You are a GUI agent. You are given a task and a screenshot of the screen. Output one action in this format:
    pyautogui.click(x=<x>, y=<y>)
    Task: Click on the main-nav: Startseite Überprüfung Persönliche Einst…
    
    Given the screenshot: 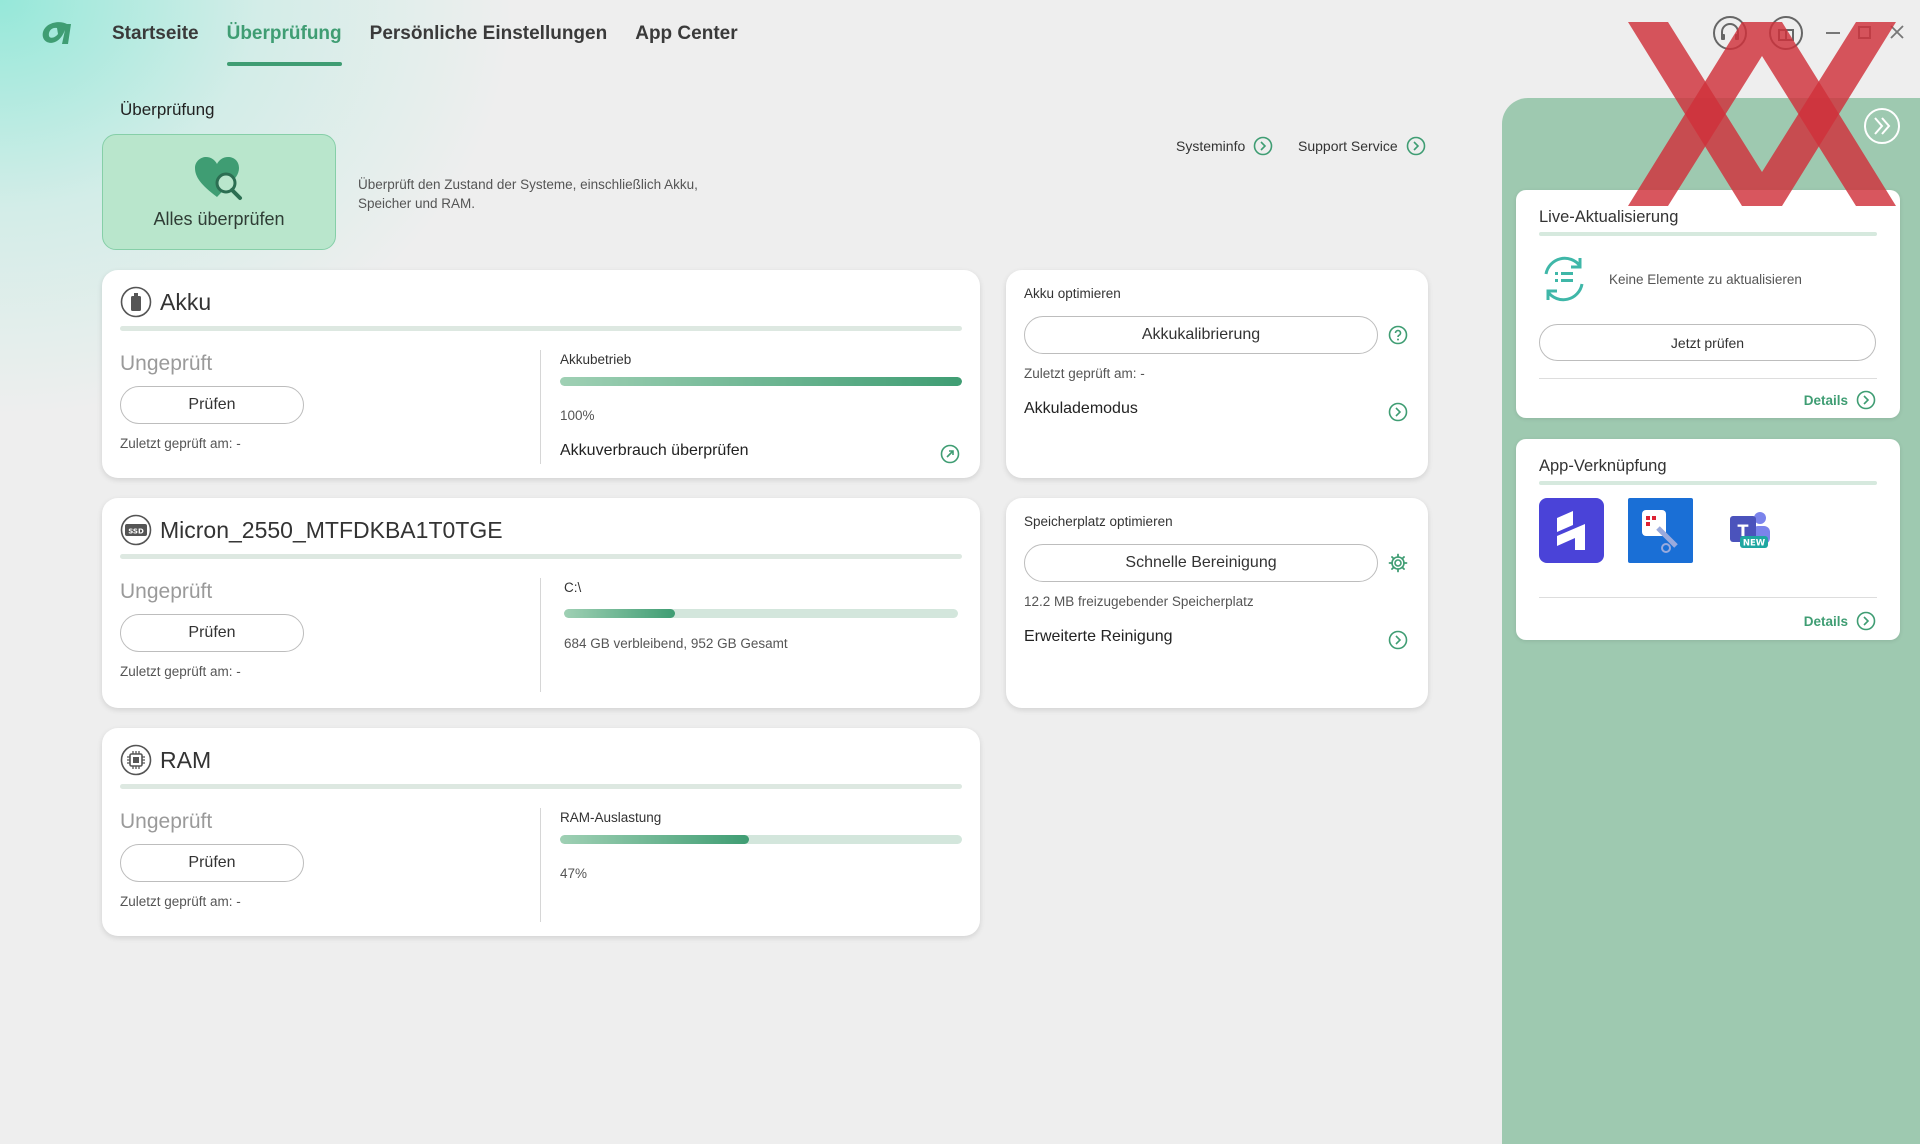 What is the action you would take?
    pyautogui.click(x=425, y=43)
    